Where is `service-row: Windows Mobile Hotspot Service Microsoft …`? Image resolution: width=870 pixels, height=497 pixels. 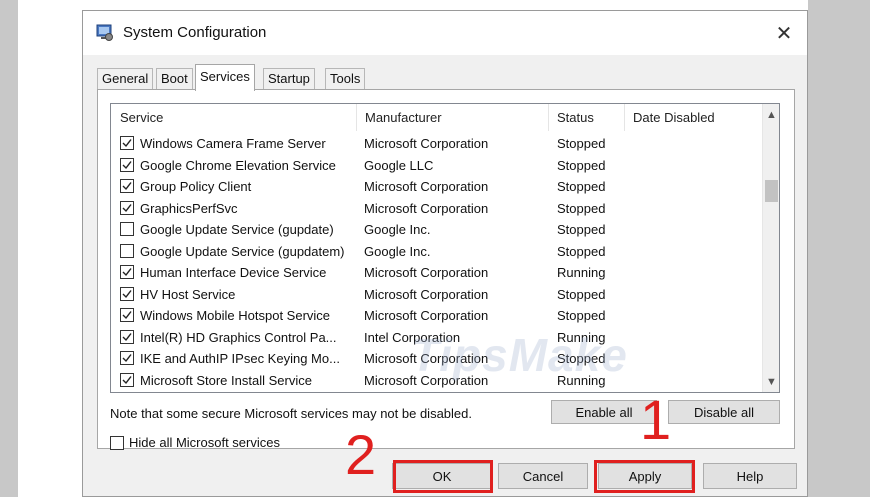
service-row: Windows Mobile Hotspot Service Microsoft … is located at coordinates (437, 316).